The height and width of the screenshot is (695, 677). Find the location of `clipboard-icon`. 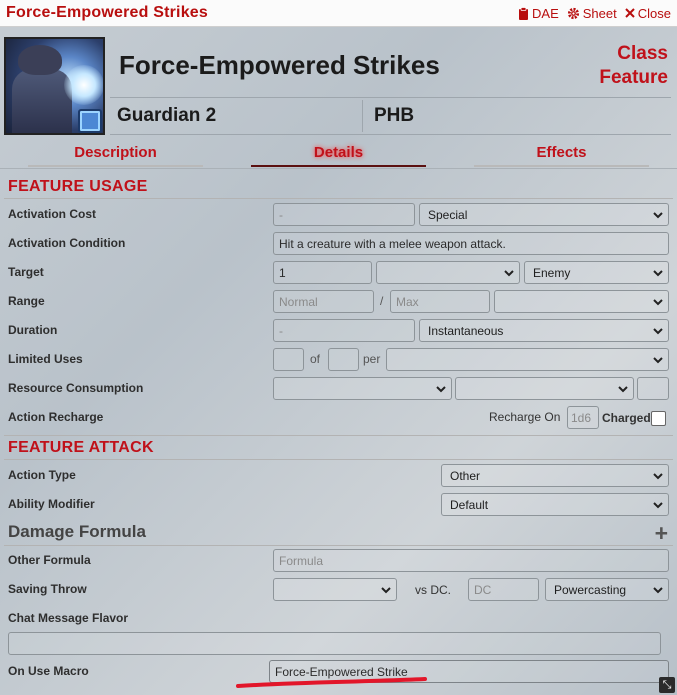

clipboard-icon is located at coordinates (524, 13).